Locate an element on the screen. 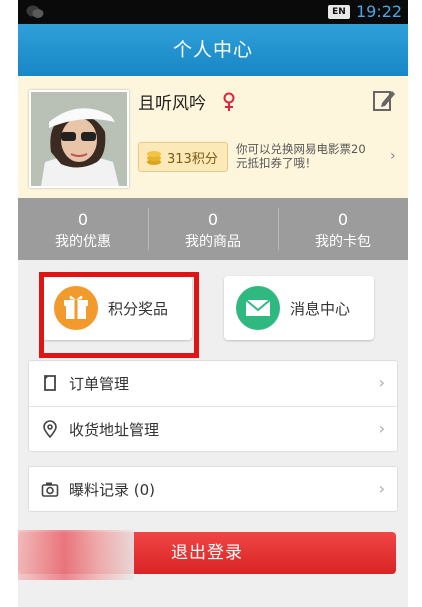  avatar-image is located at coordinates (79, 139).